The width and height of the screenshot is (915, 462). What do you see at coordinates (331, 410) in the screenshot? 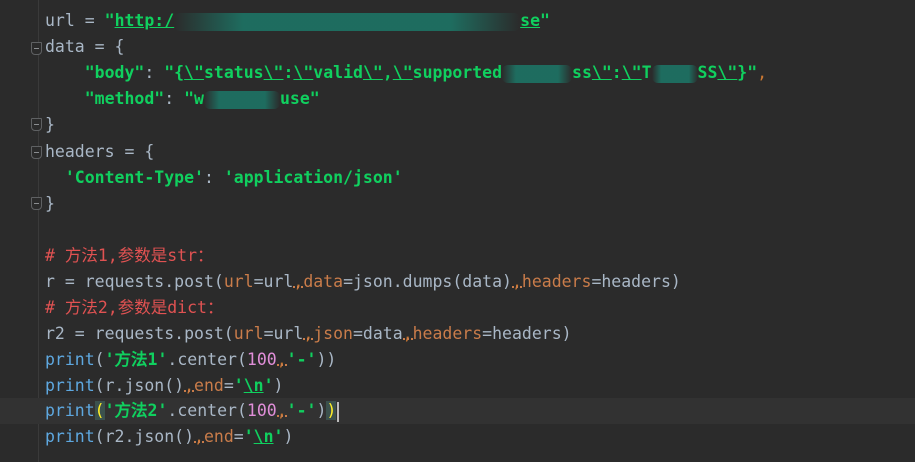
I see `bracket-match: )` at bounding box center [331, 410].